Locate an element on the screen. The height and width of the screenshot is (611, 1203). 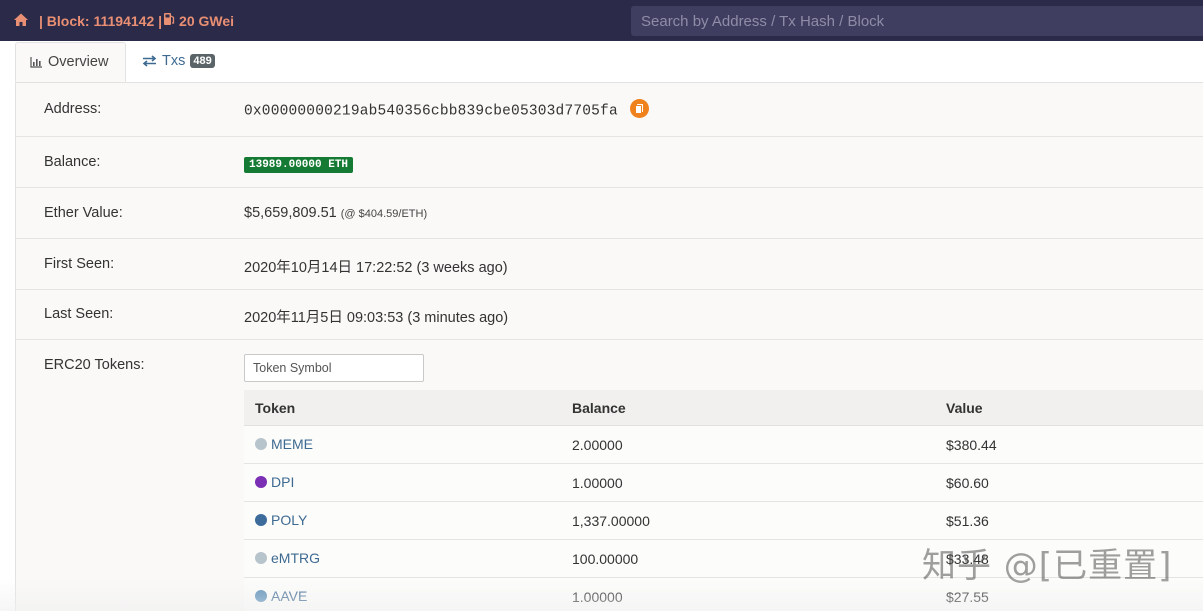
token-symbol: MEME is located at coordinates (292, 444).